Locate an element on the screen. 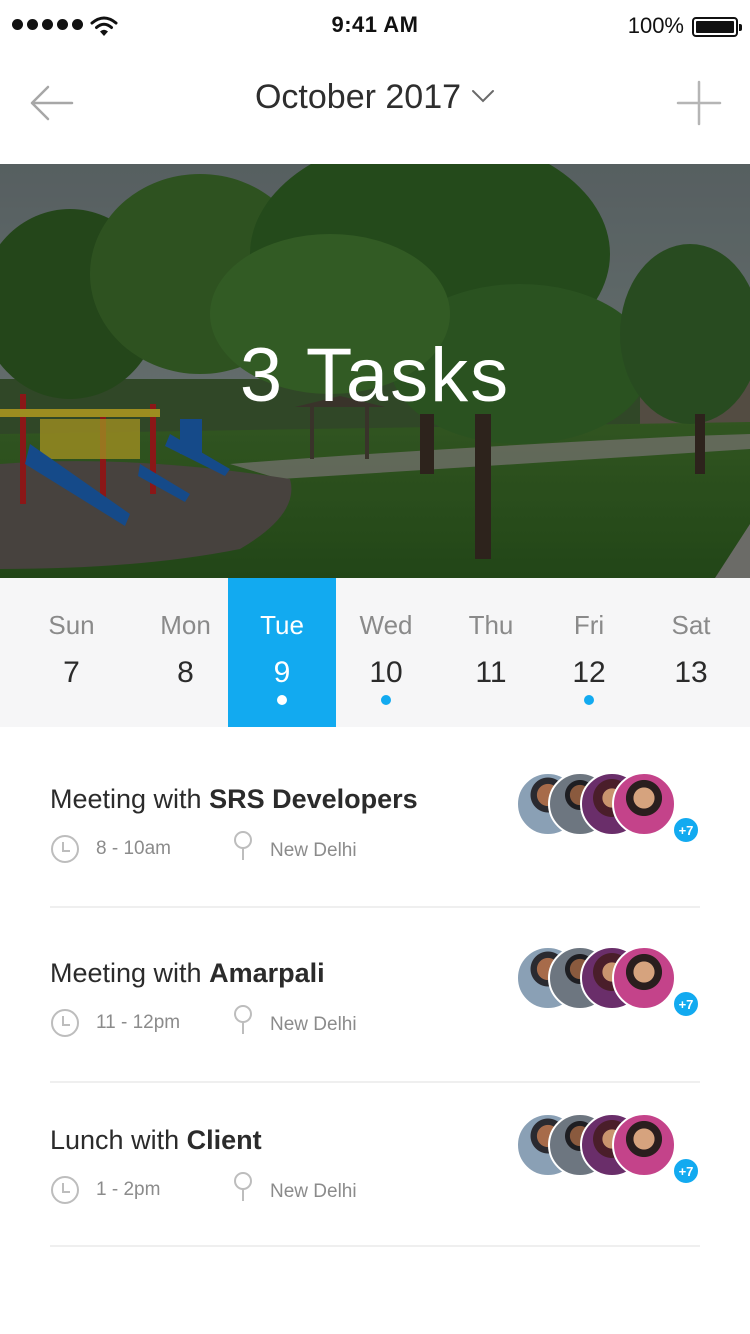 The width and height of the screenshot is (750, 1334). day-thu: Thu 11 is located at coordinates (491, 652).